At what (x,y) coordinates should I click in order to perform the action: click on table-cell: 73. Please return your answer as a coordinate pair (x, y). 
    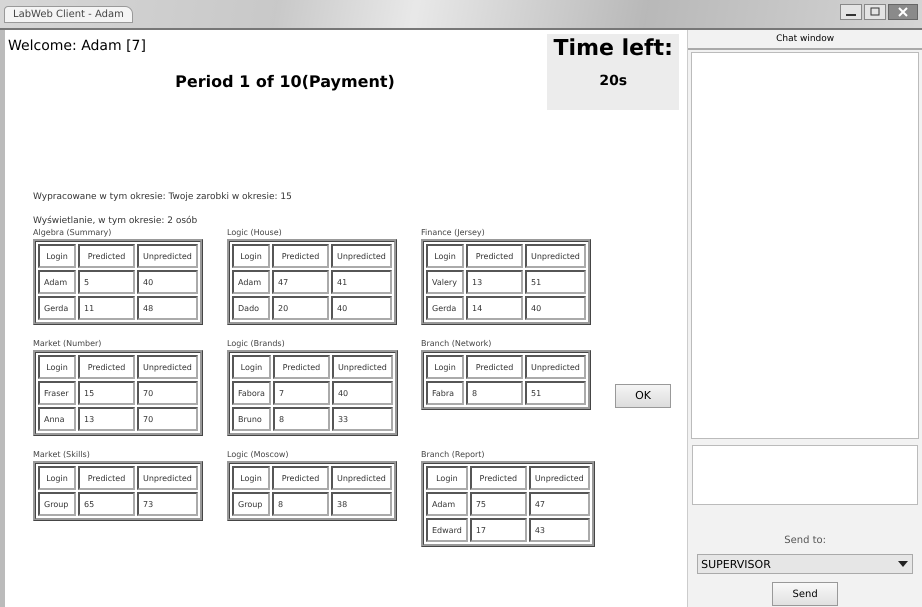
    Looking at the image, I should click on (167, 504).